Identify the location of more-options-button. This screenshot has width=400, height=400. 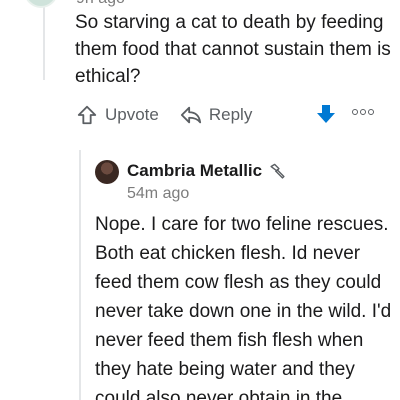
(363, 112).